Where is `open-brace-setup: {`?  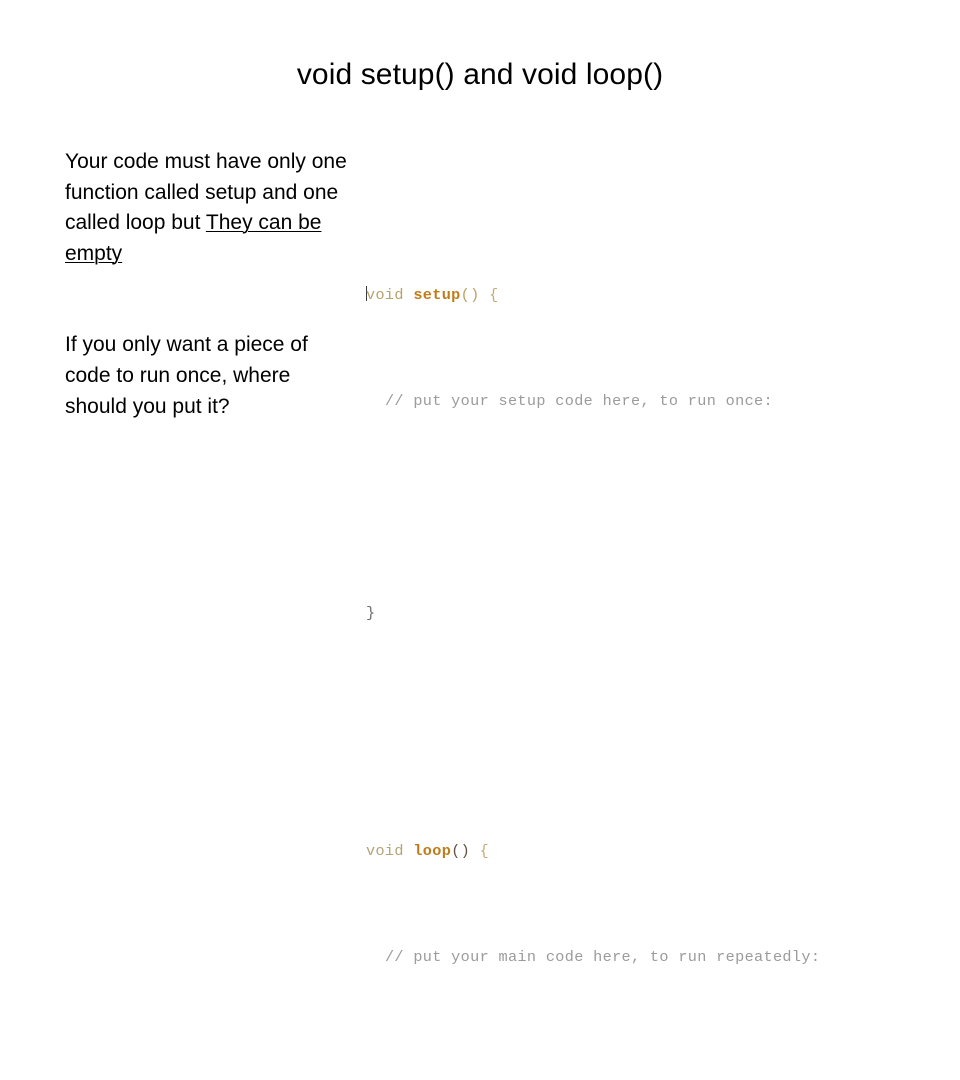
open-brace-setup: { is located at coordinates (494, 295).